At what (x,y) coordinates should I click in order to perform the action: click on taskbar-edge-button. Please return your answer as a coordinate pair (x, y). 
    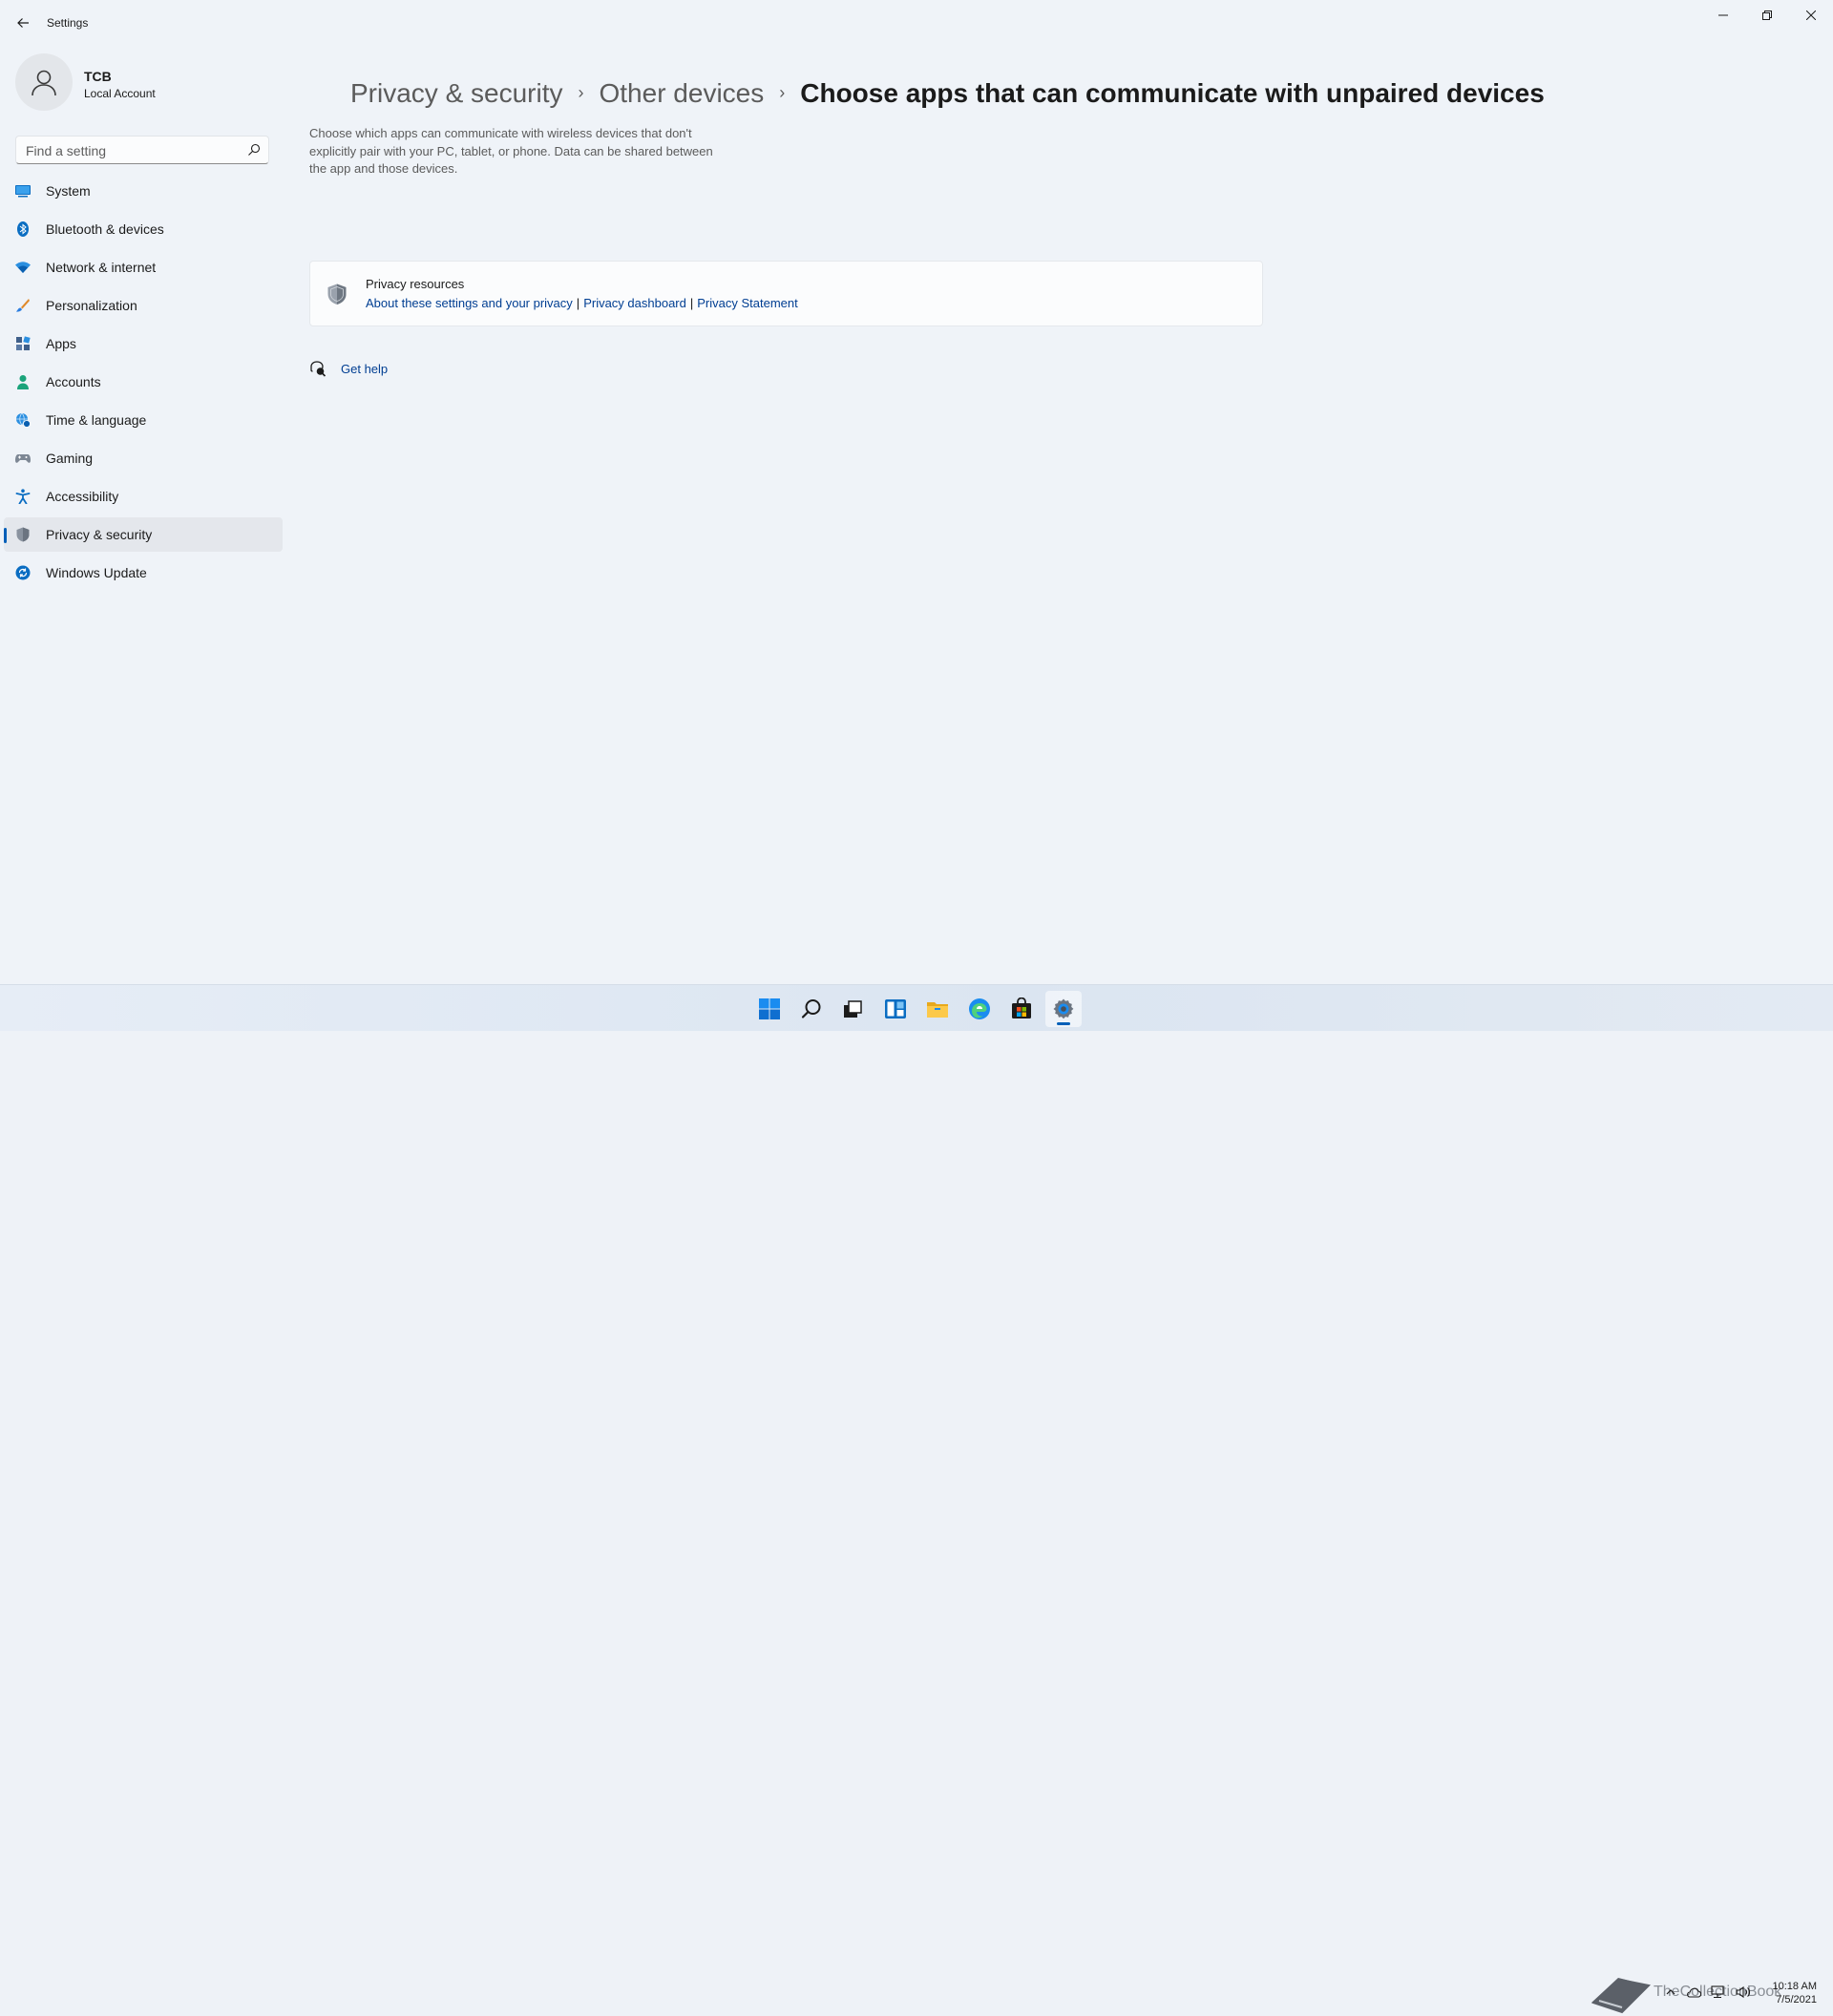
    Looking at the image, I should click on (980, 1009).